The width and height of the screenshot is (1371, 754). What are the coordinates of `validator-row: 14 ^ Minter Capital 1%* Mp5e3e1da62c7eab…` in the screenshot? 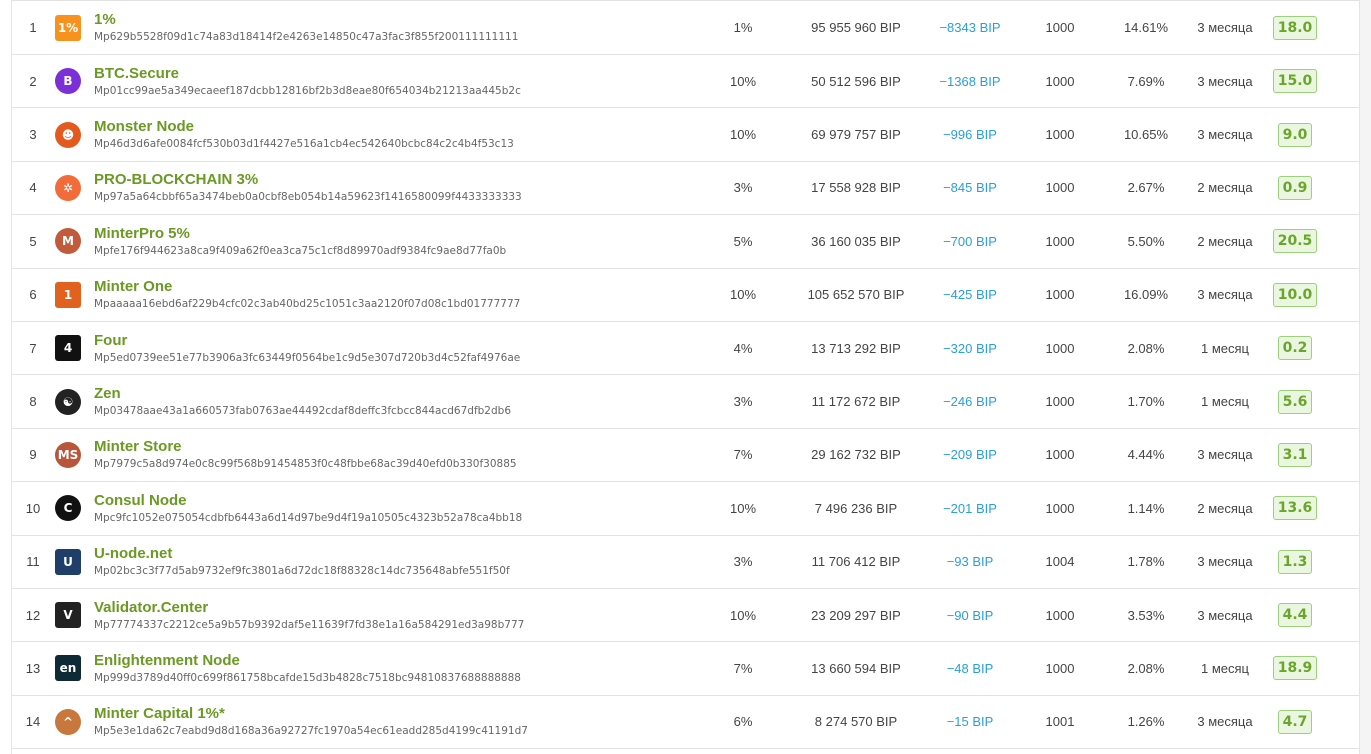 It's located at (685, 723).